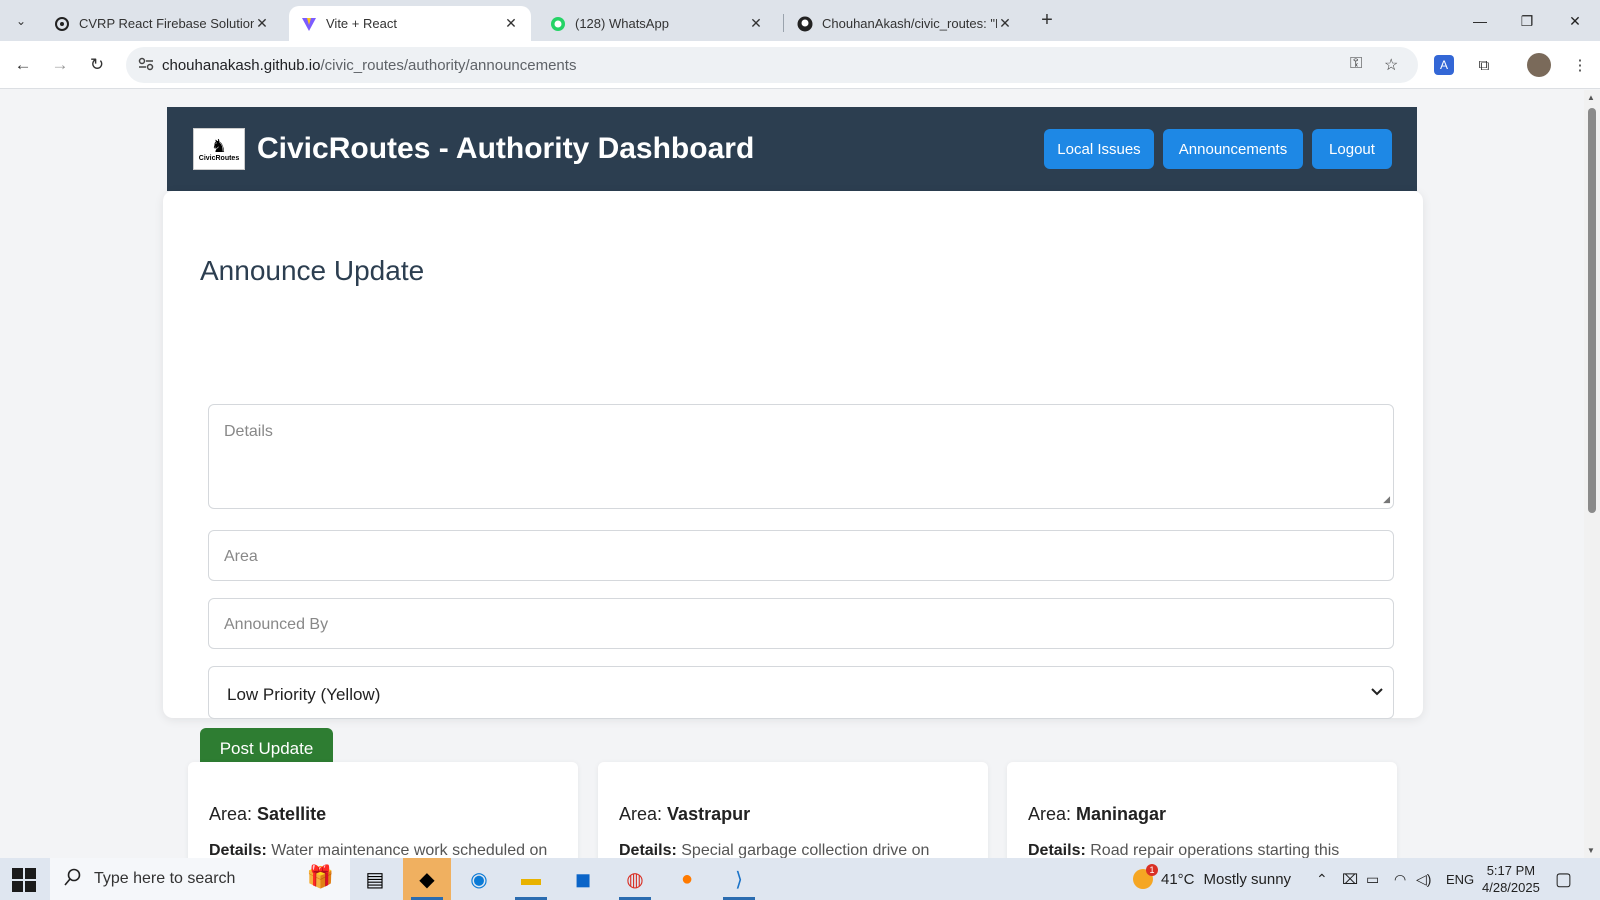 The height and width of the screenshot is (900, 1600). Describe the element at coordinates (1372, 879) in the screenshot. I see `battery-icon: ▭` at that location.